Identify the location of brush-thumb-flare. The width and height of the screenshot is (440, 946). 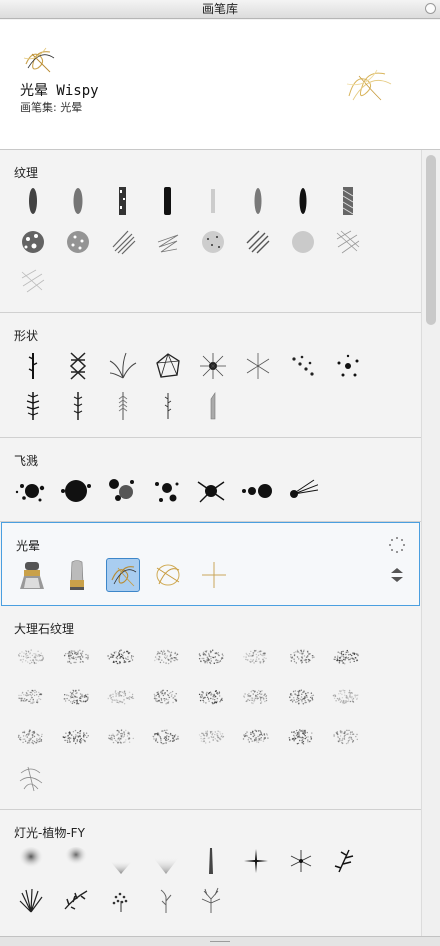
(301, 861).